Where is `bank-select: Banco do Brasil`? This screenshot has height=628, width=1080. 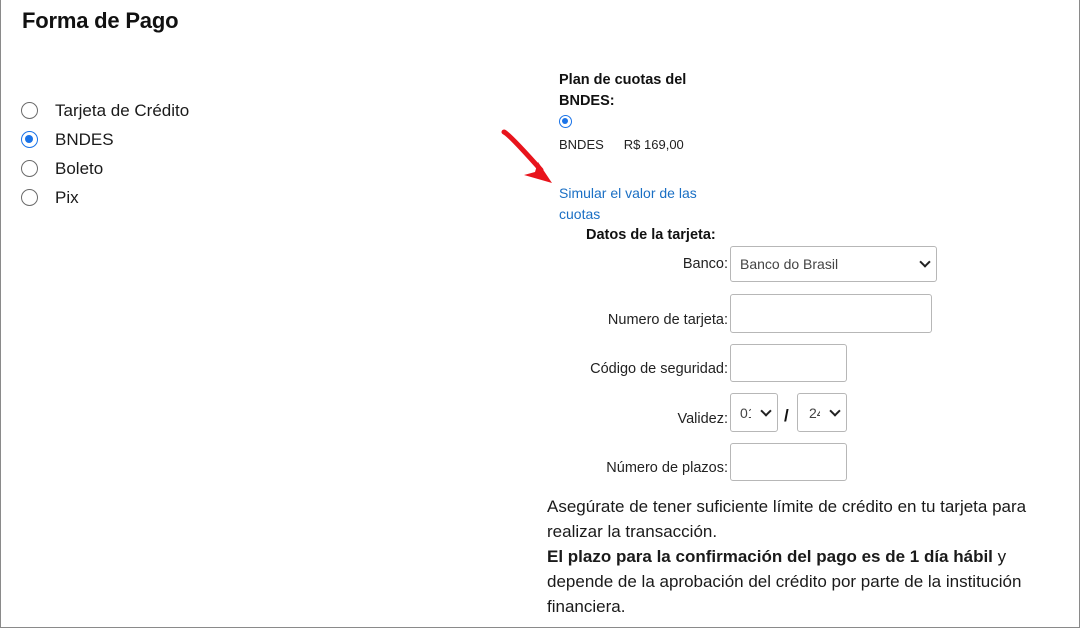
bank-select: Banco do Brasil is located at coordinates (833, 264).